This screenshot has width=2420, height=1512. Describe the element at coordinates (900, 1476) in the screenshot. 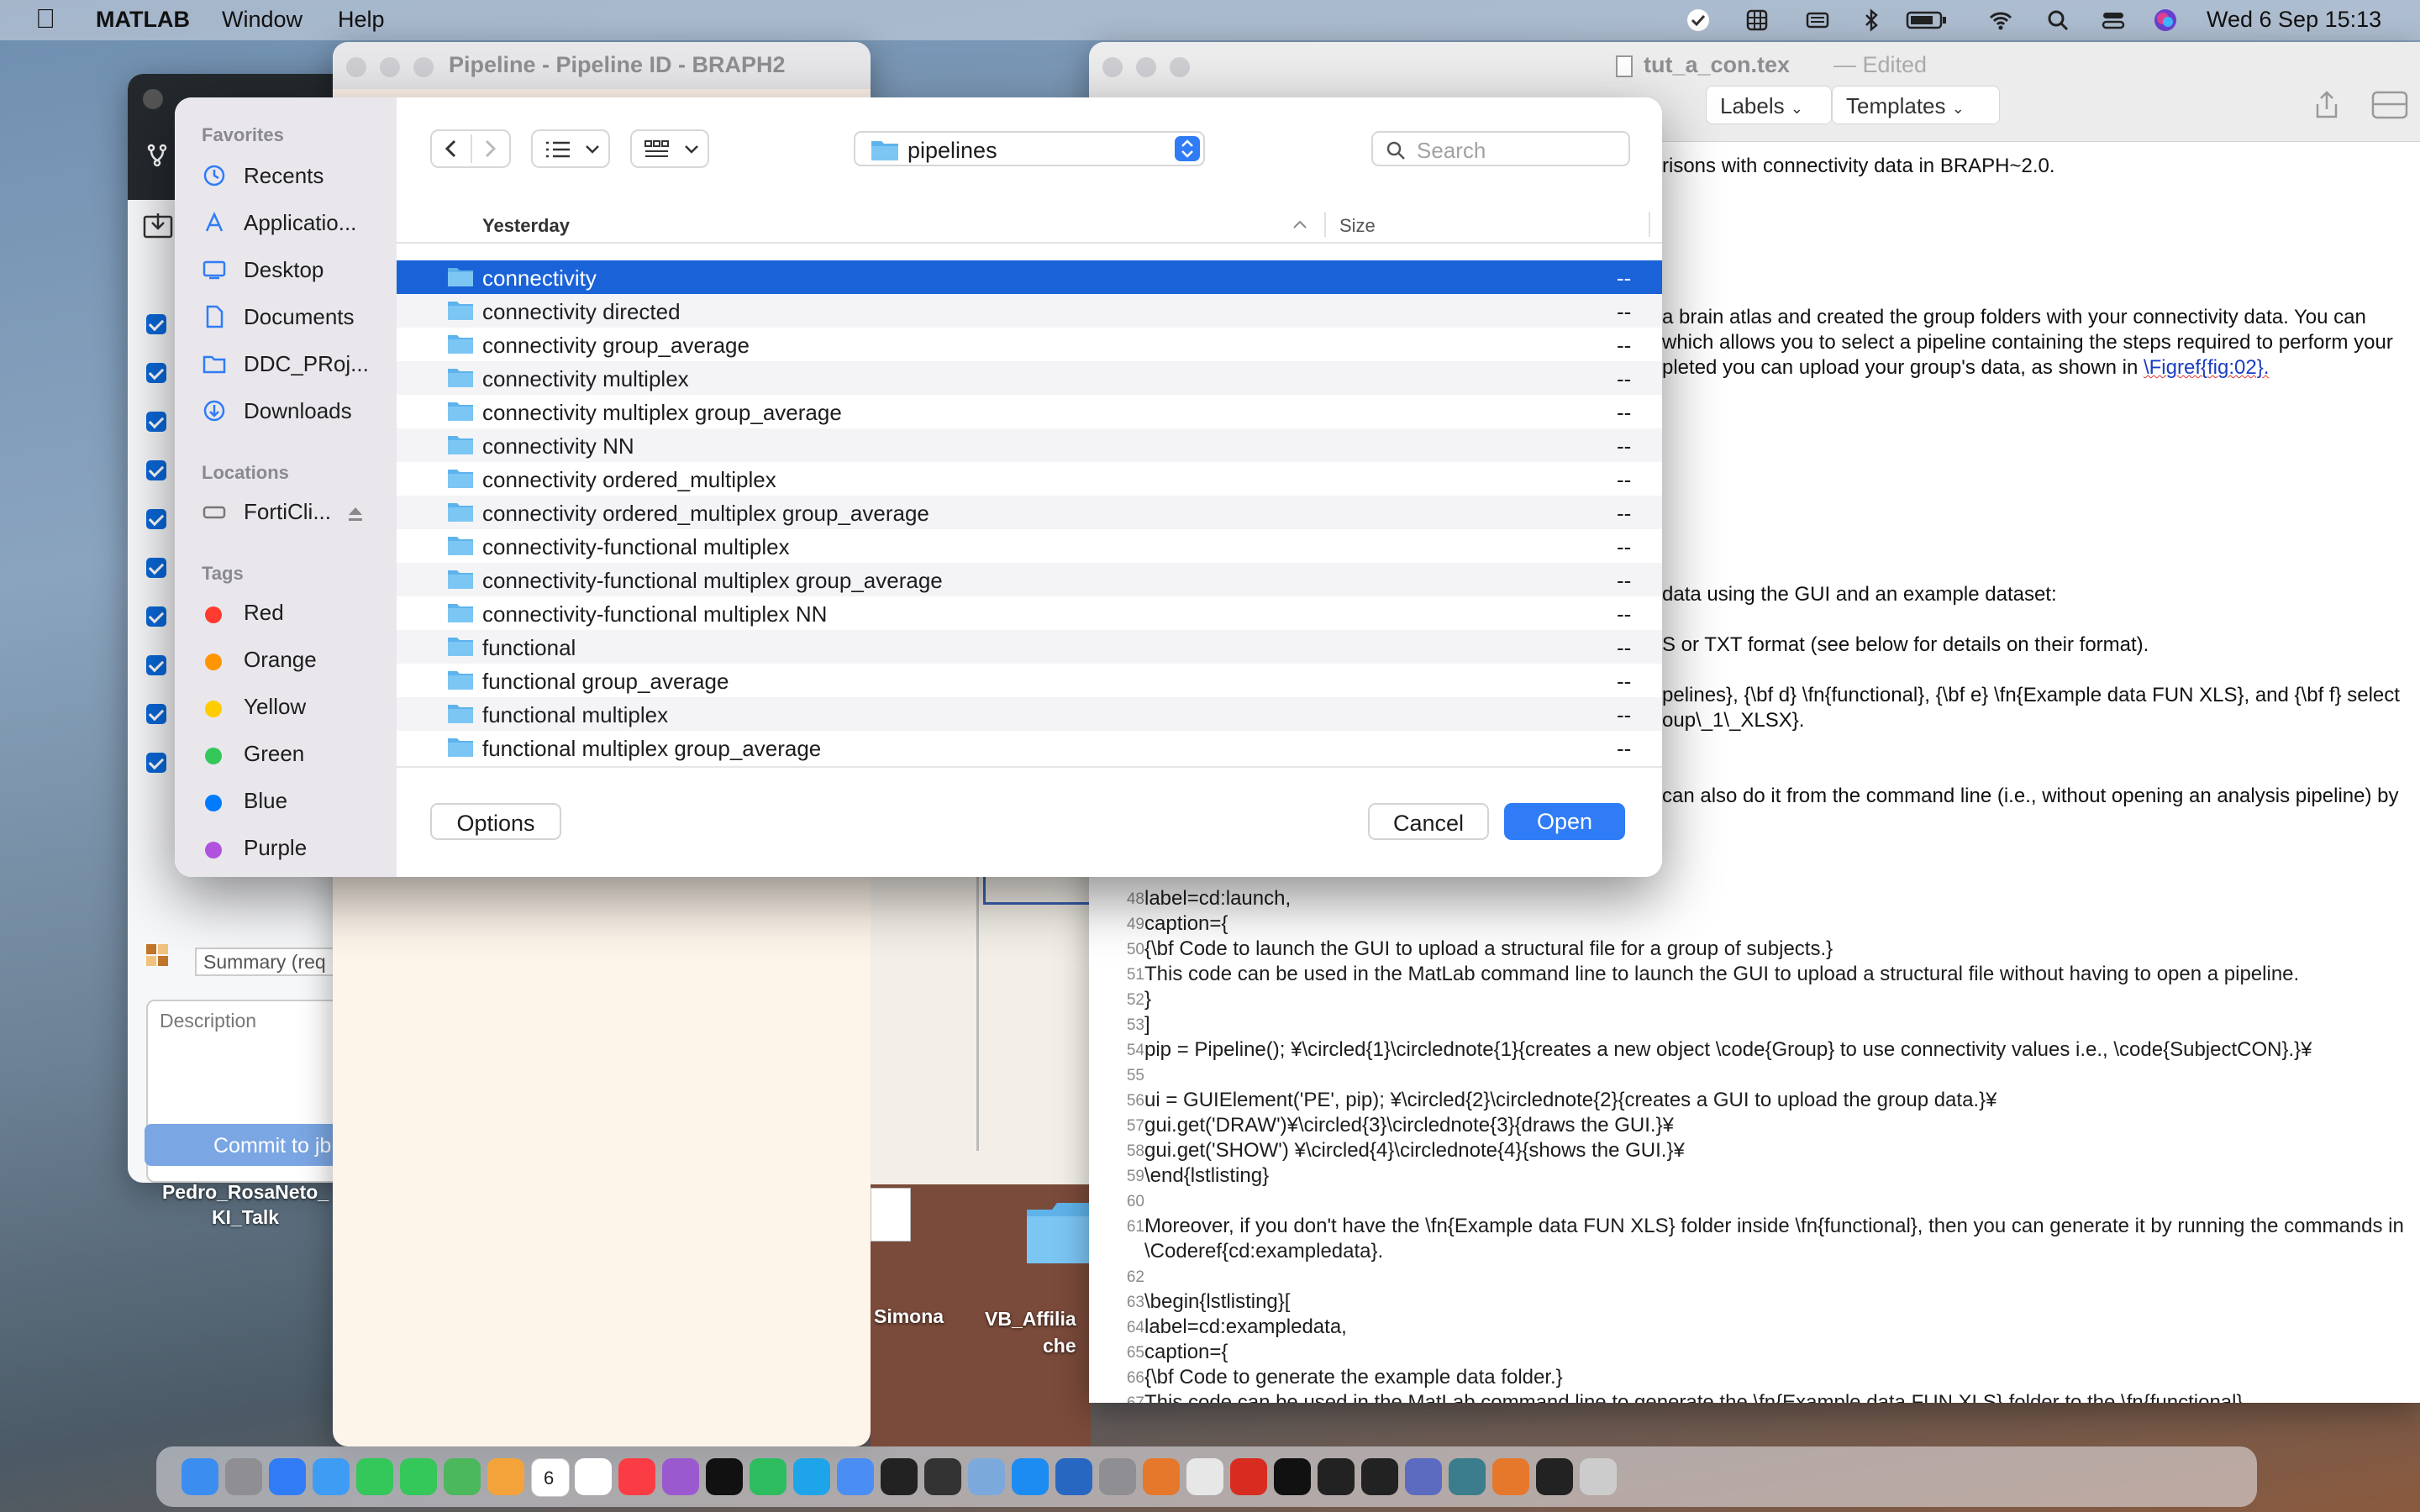

I see `dock-terminal-icon` at that location.